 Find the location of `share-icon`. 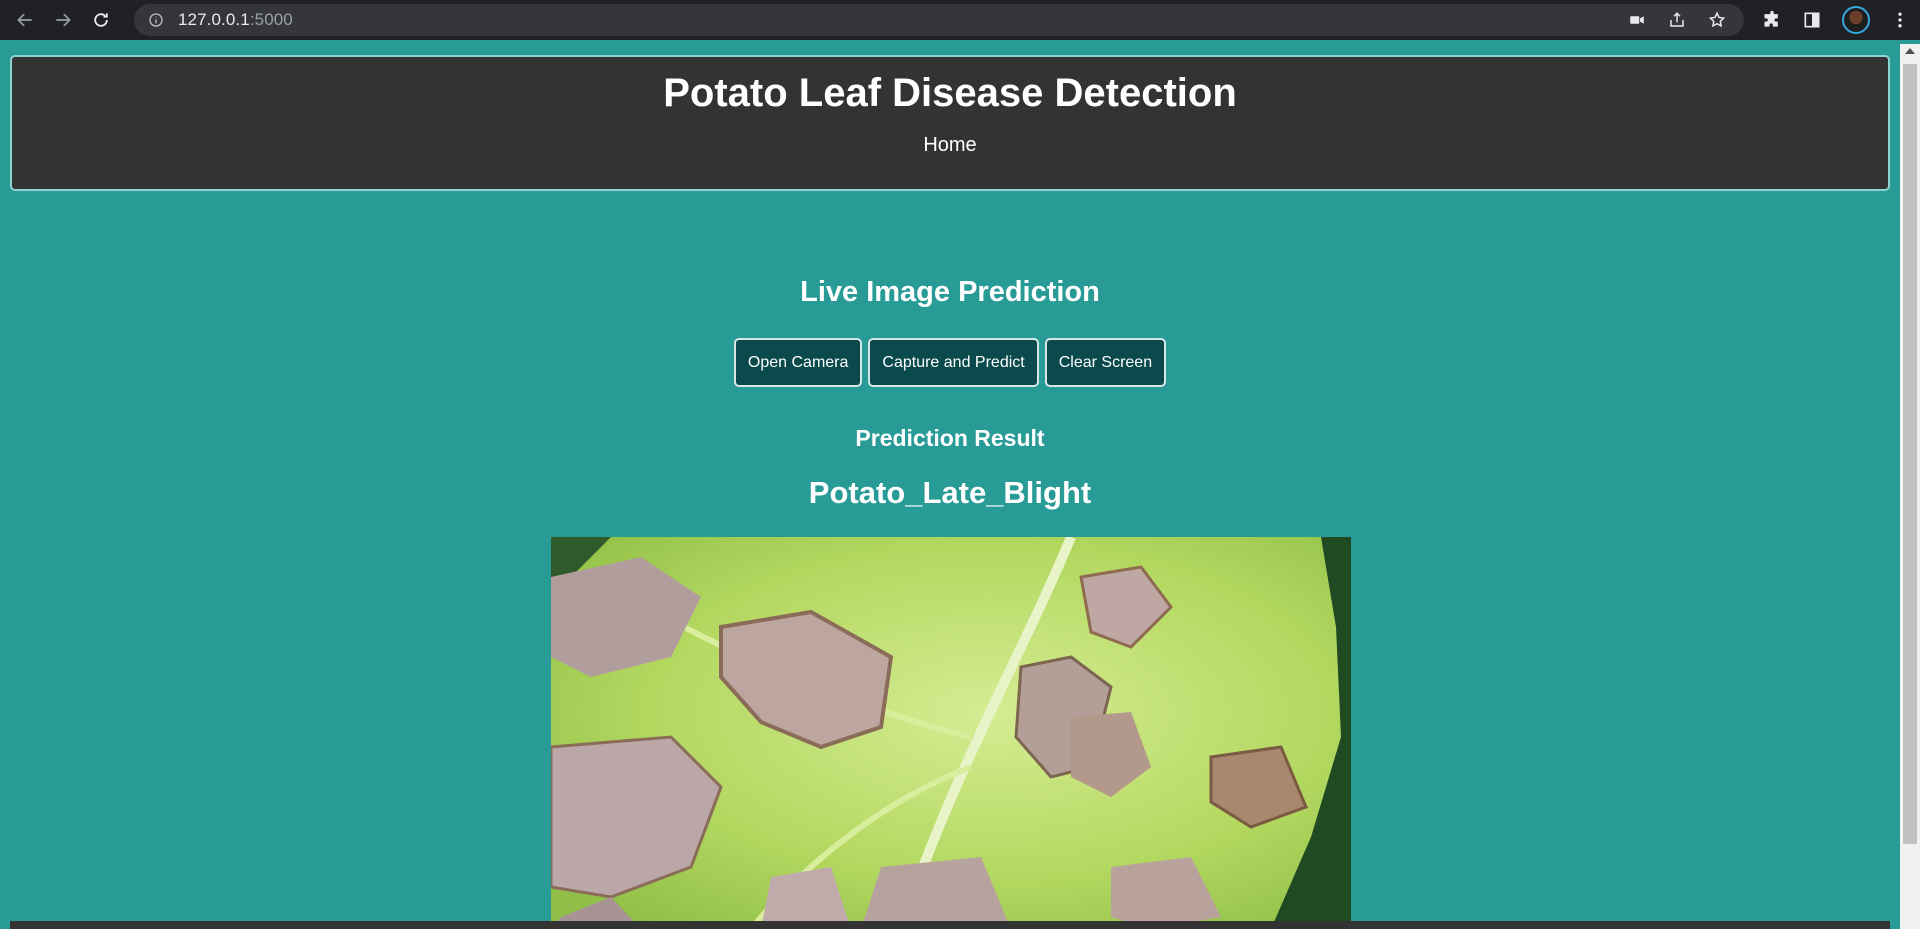

share-icon is located at coordinates (1677, 20).